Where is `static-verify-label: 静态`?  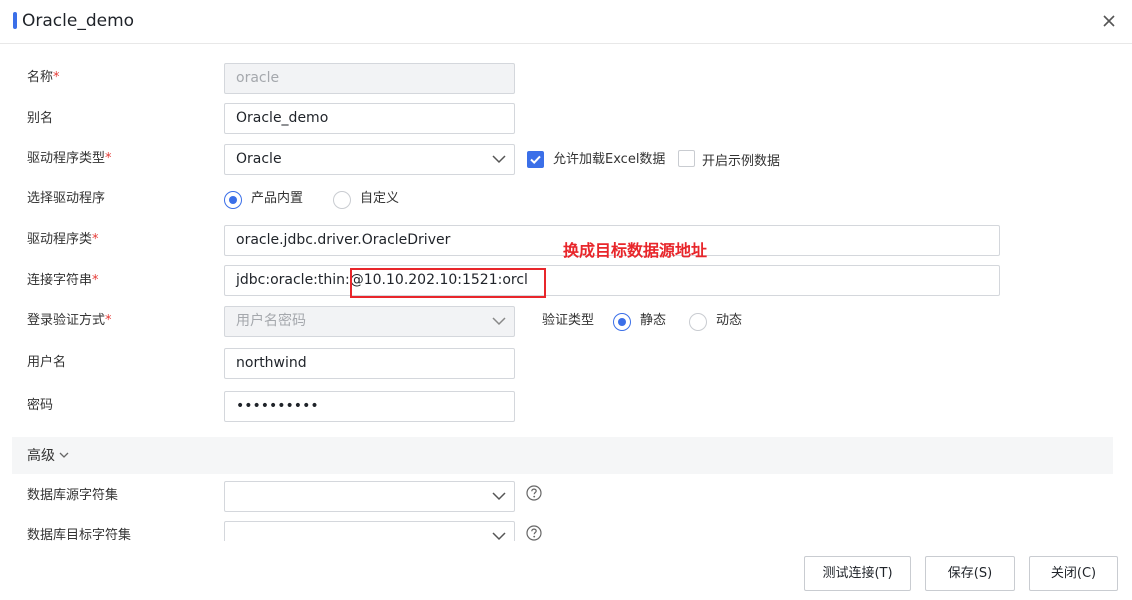
static-verify-label: 静态 is located at coordinates (653, 320).